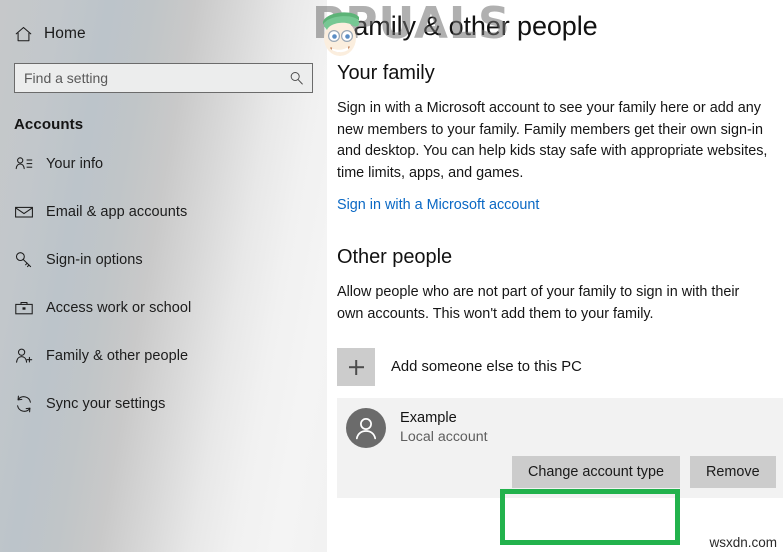 Image resolution: width=783 pixels, height=552 pixels. What do you see at coordinates (49, 124) in the screenshot?
I see `sidebar-section-title: Accounts` at bounding box center [49, 124].